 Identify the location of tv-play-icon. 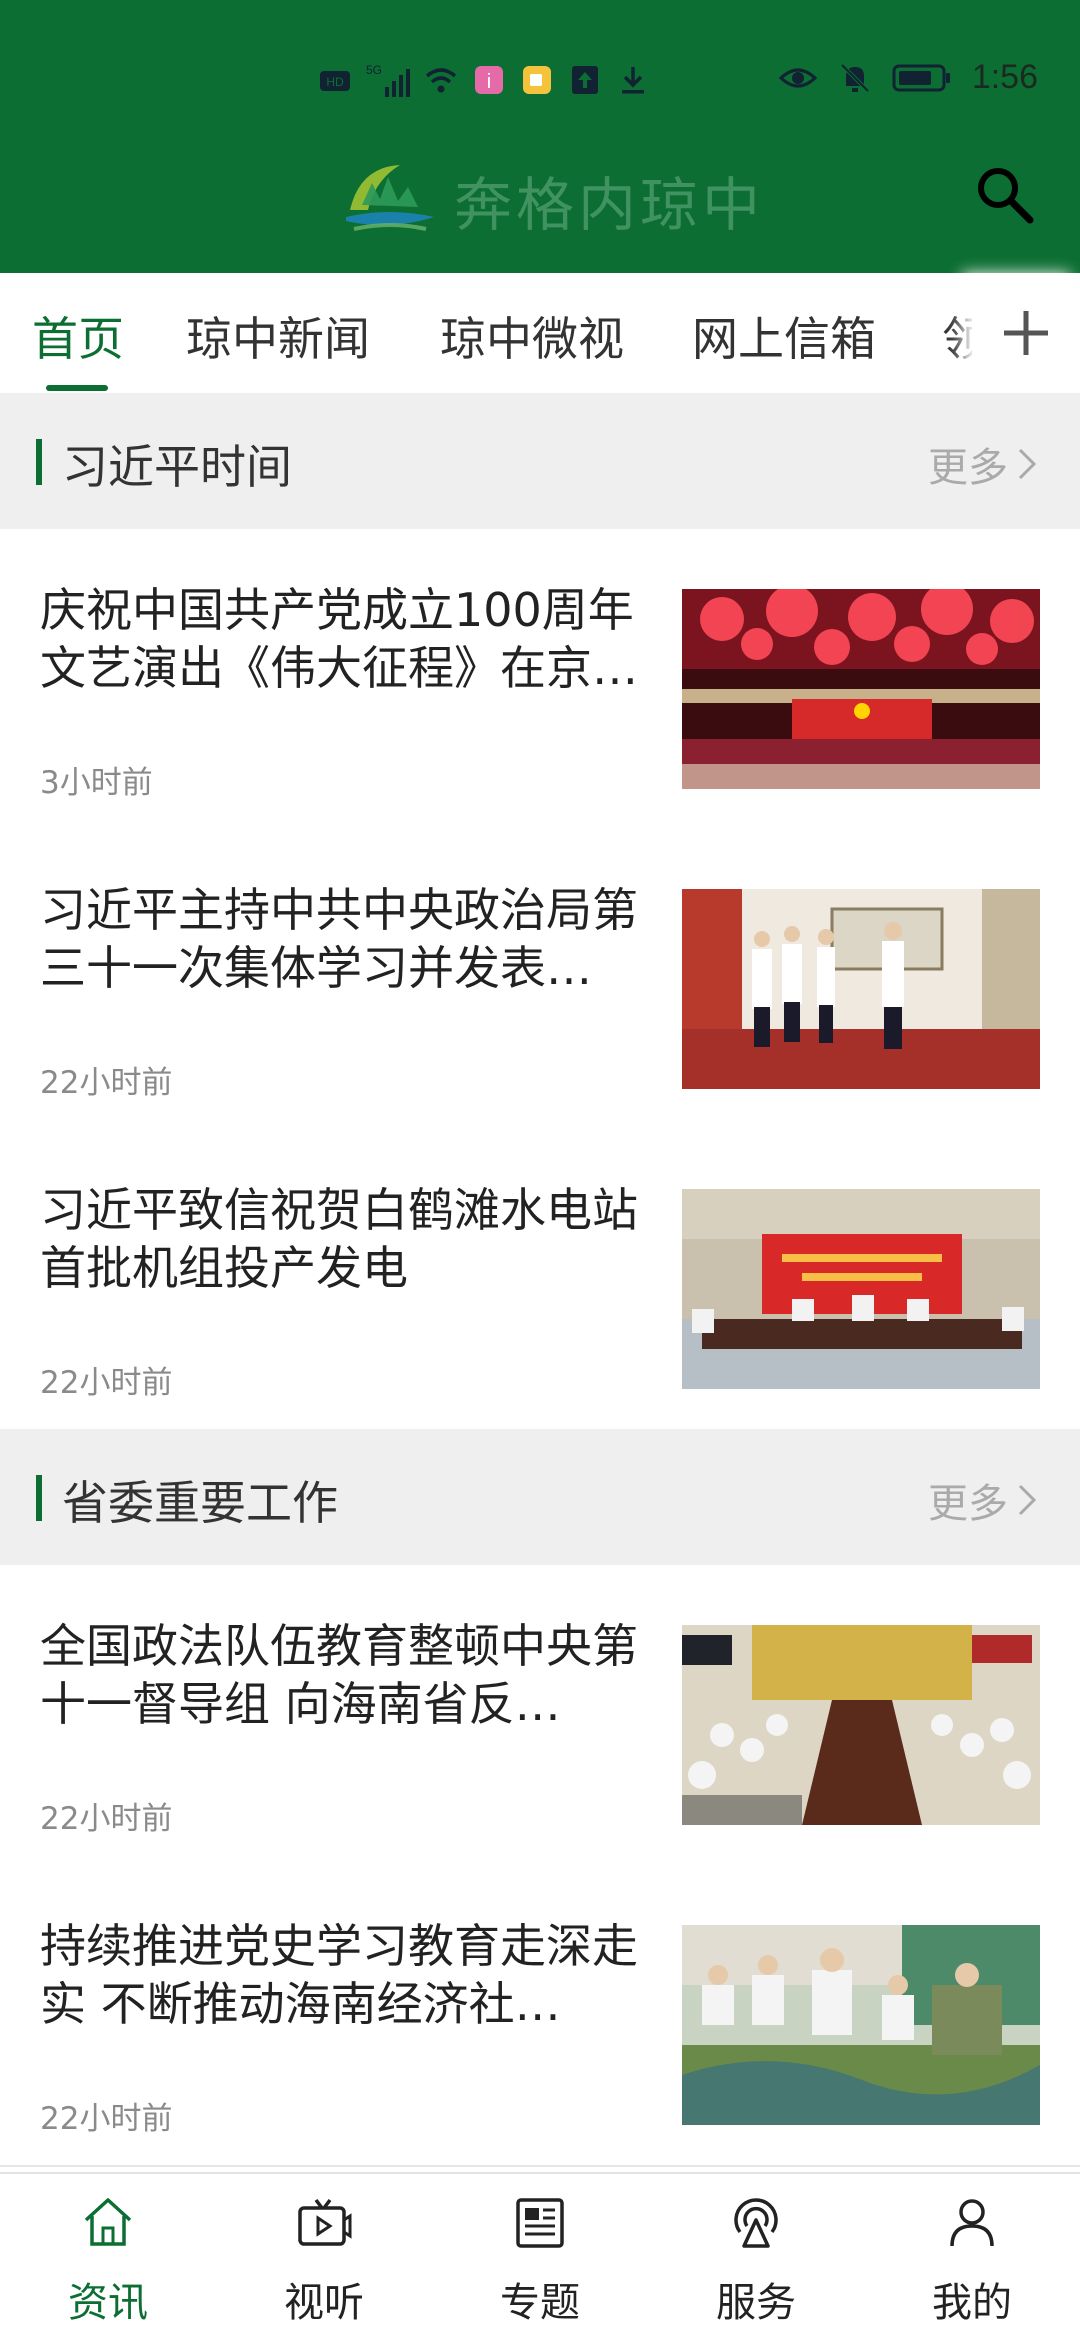
(325, 2222).